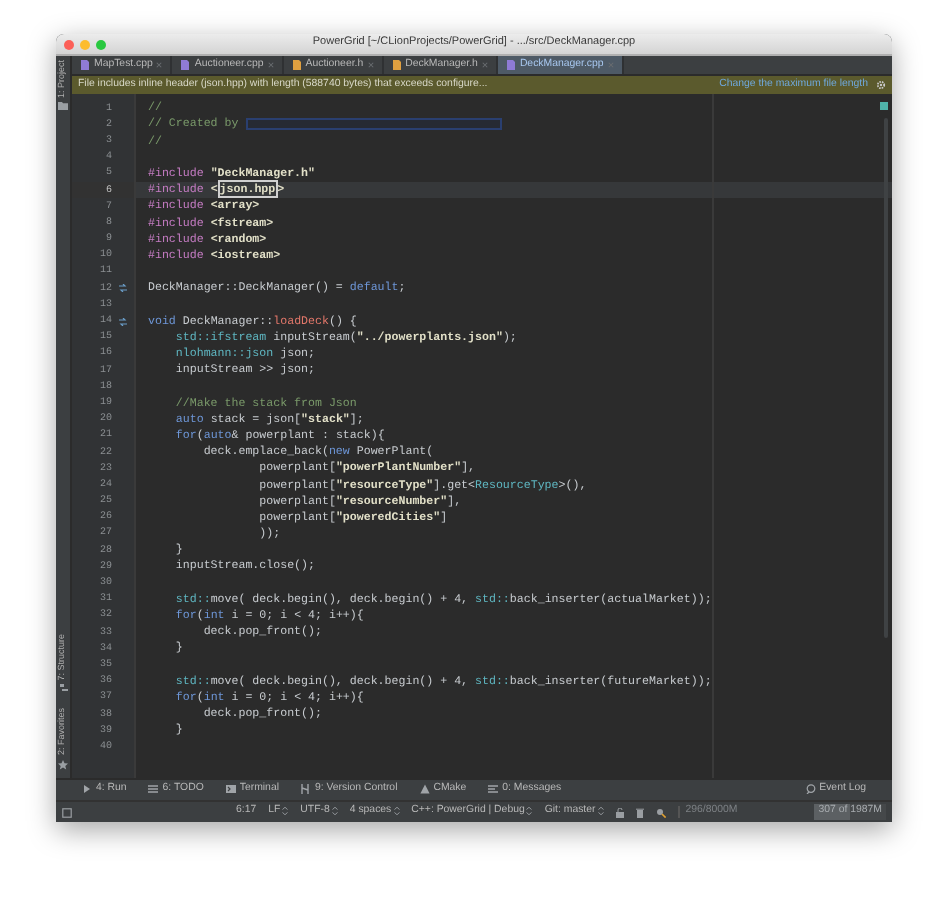  What do you see at coordinates (660, 812) in the screenshot?
I see `inspector-icon` at bounding box center [660, 812].